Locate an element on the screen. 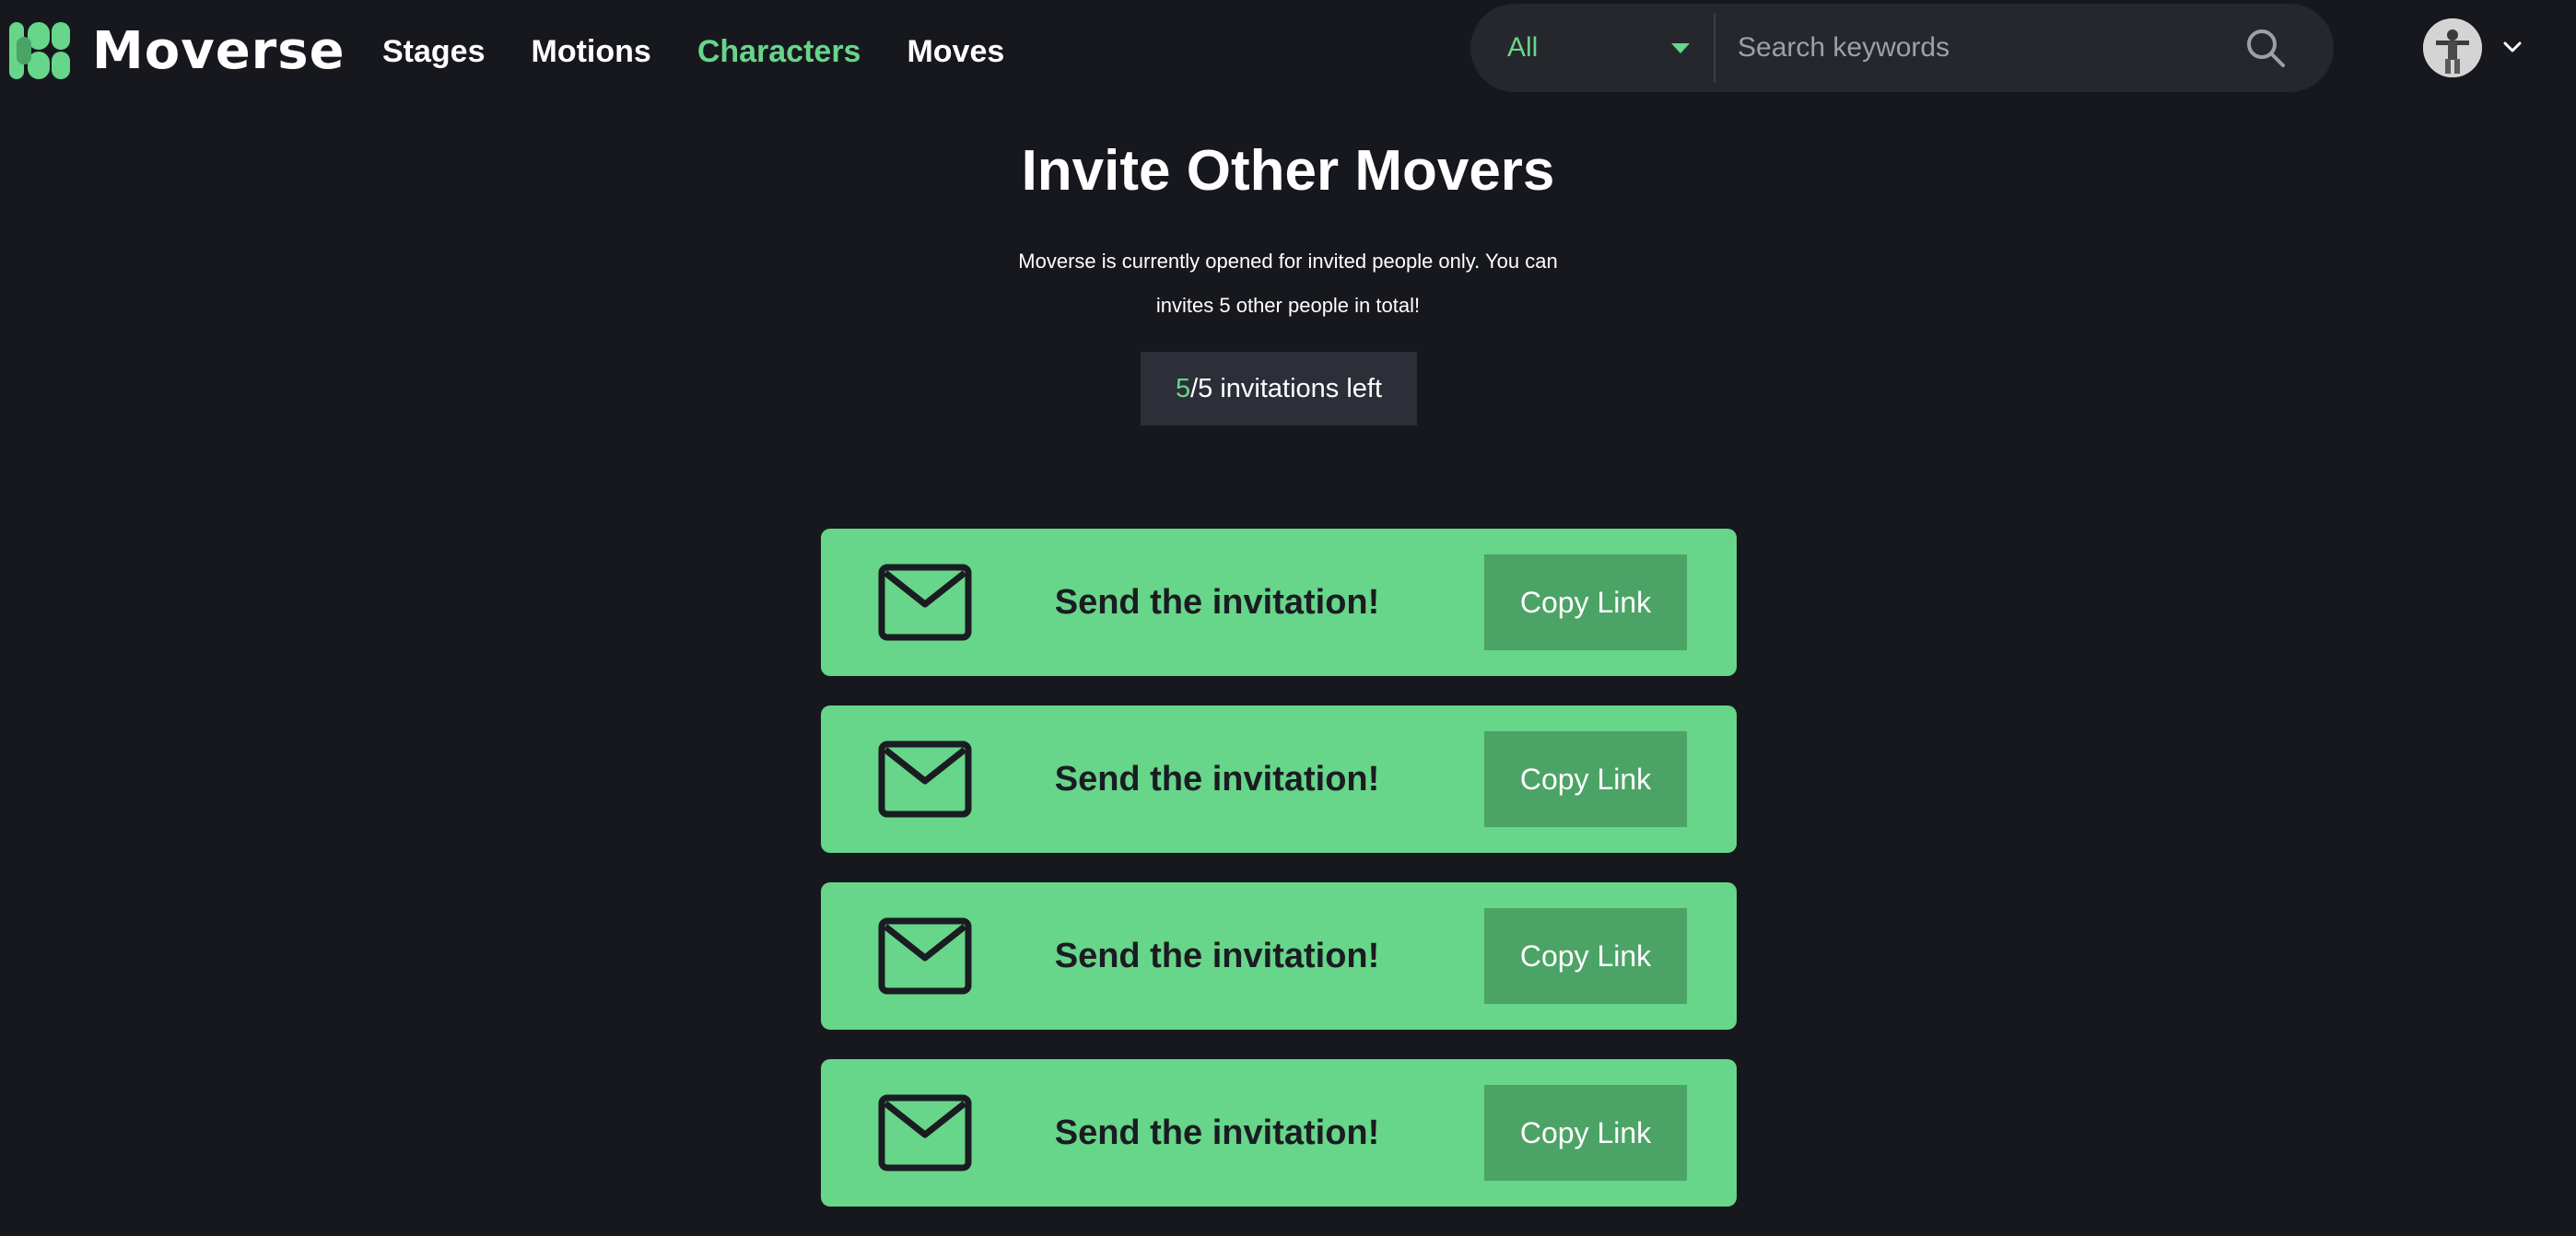 The width and height of the screenshot is (2576, 1236). main-nav: Stages Motions Characters Moves is located at coordinates (716, 51).